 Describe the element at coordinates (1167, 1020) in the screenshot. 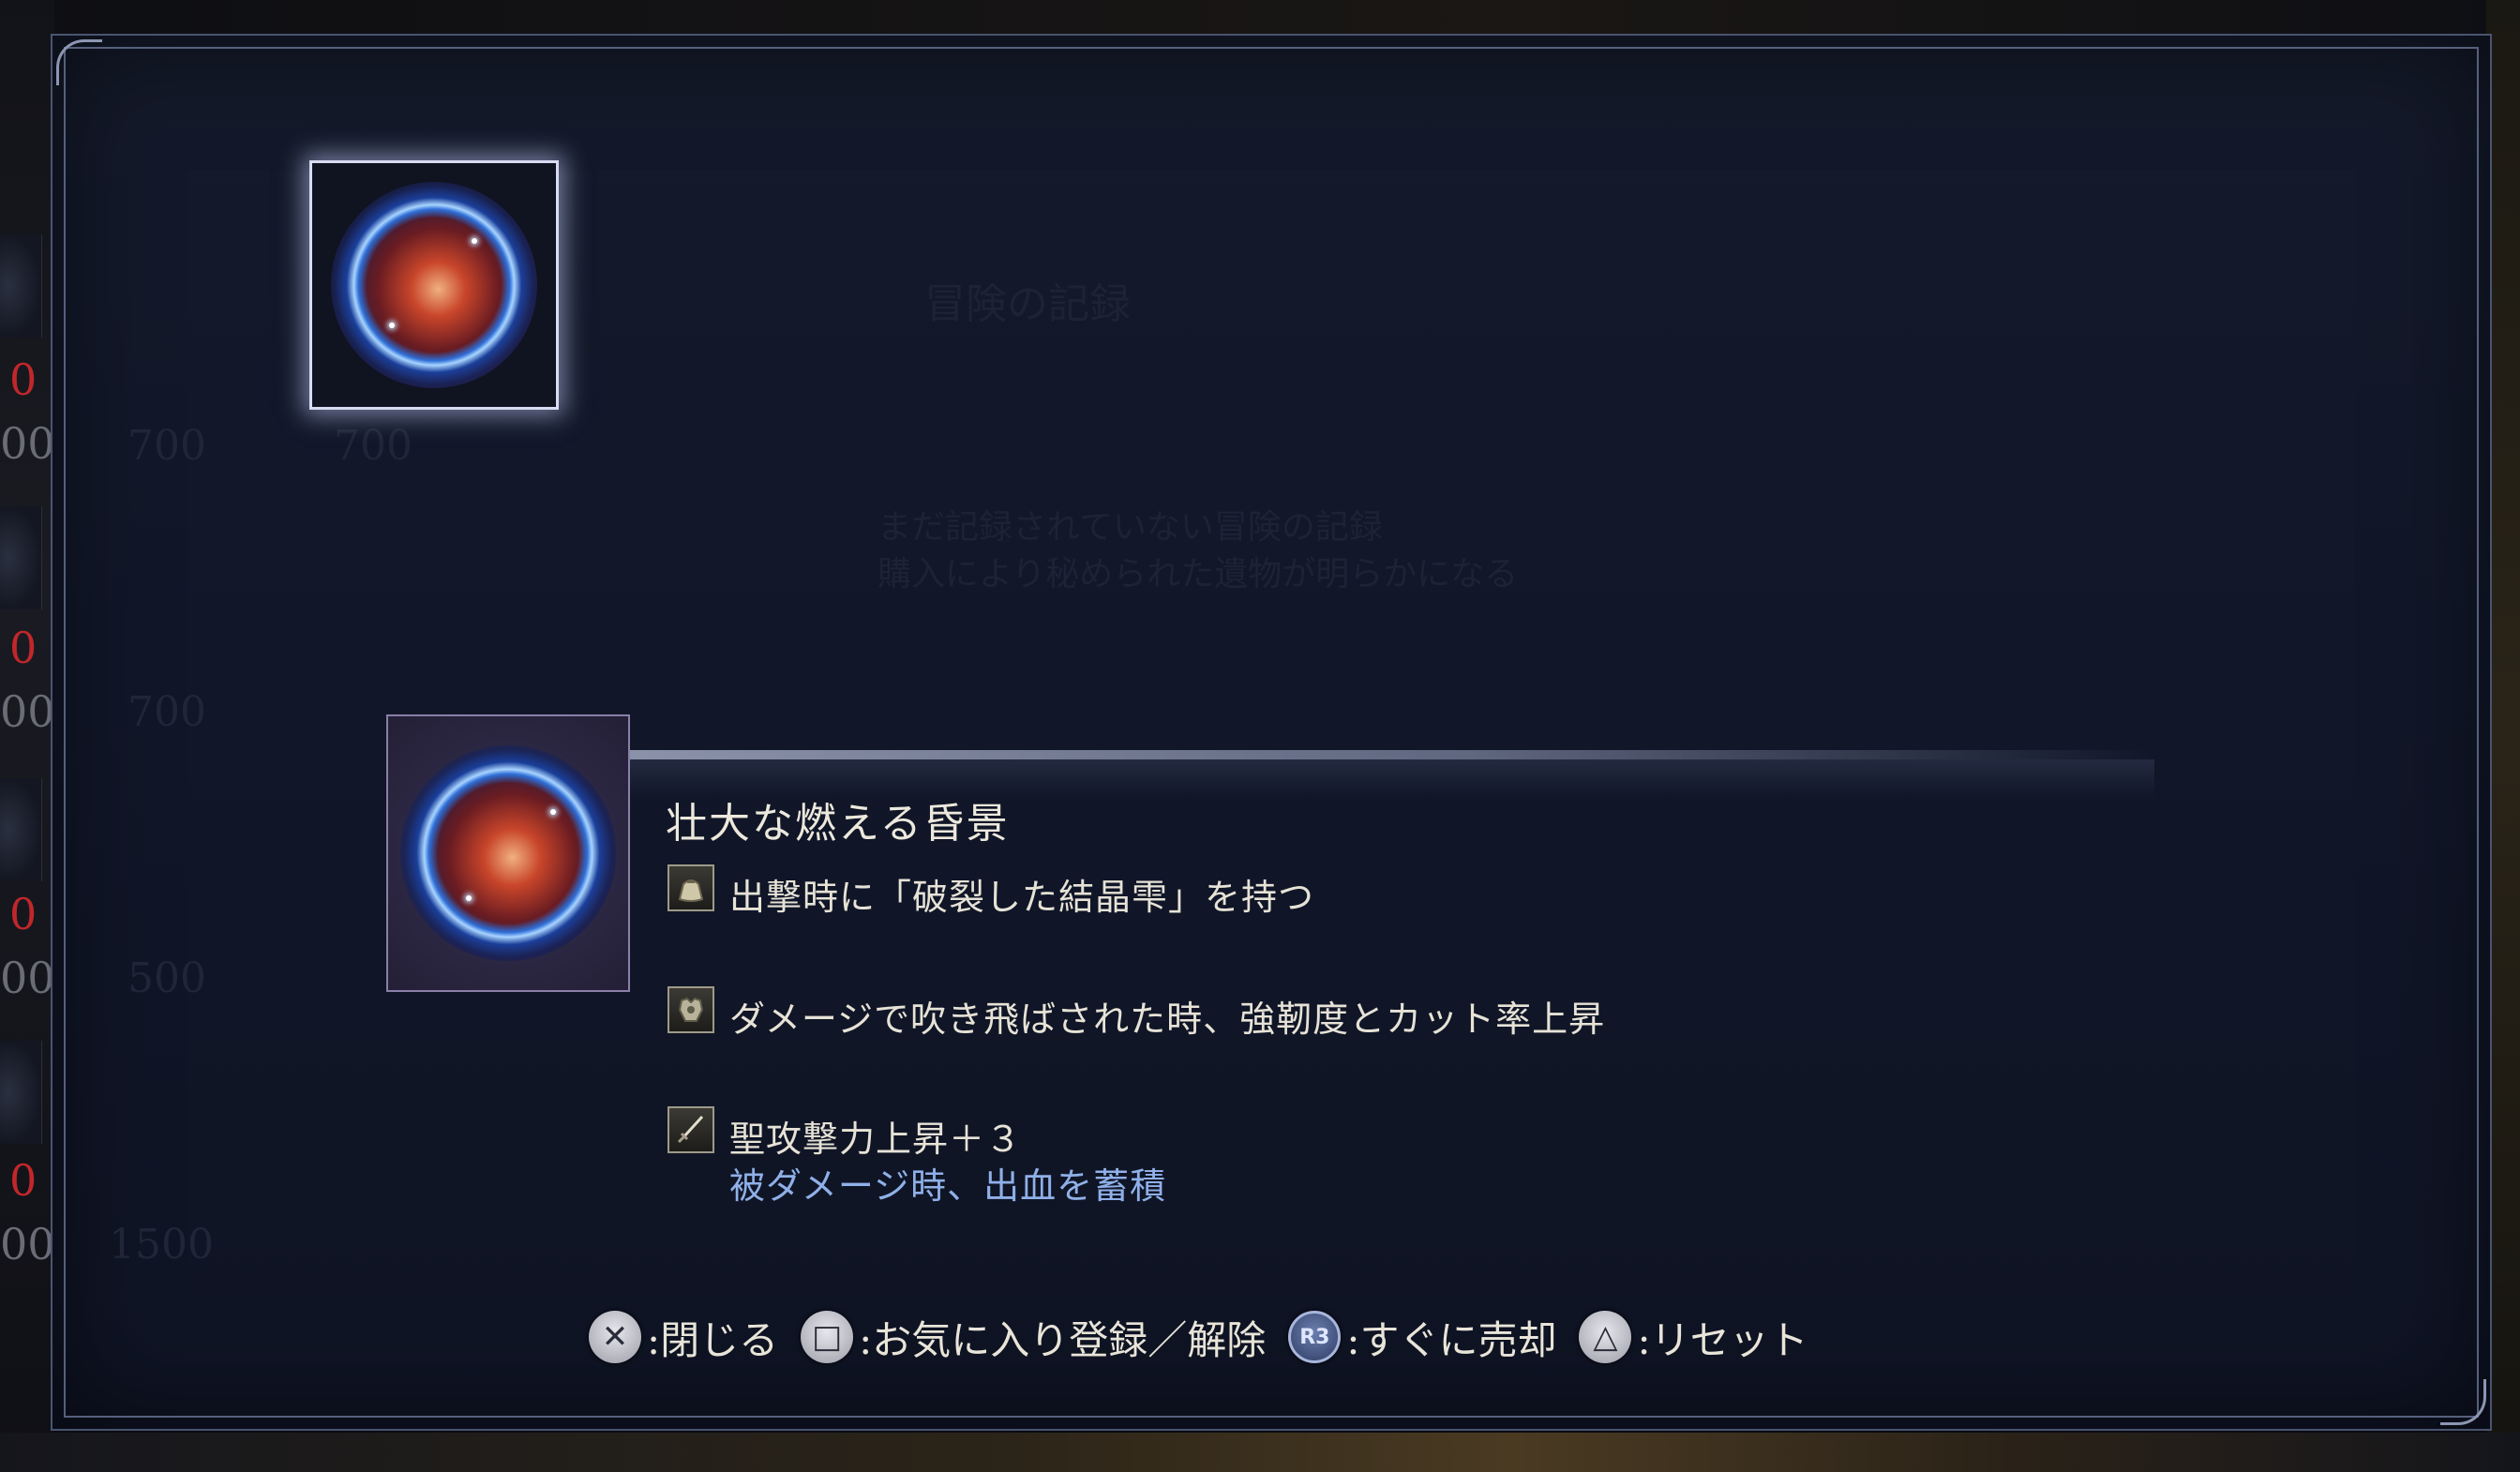

I see `relic-effect-text: ダメージで吹き飛ばされた時、強靭度とカット率上昇` at that location.